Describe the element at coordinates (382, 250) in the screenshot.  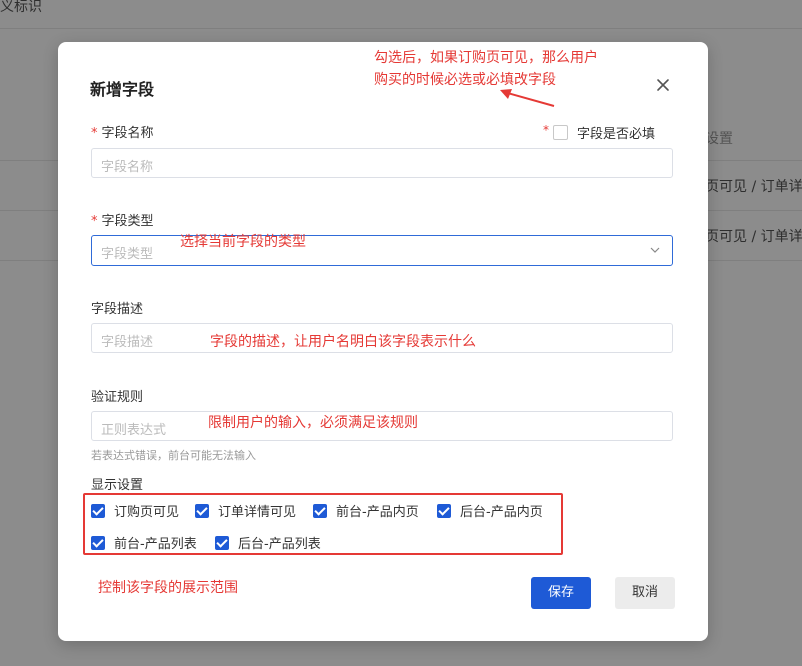
I see `field-type-select: 字段类型` at that location.